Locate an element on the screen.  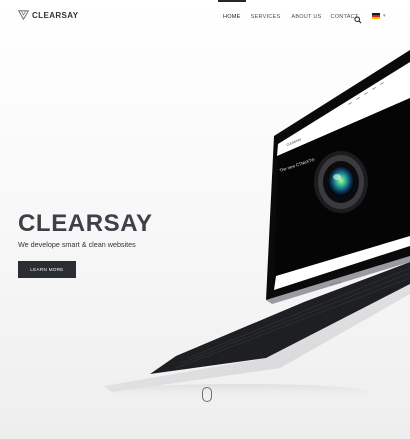
search-icon is located at coordinates (358, 20).